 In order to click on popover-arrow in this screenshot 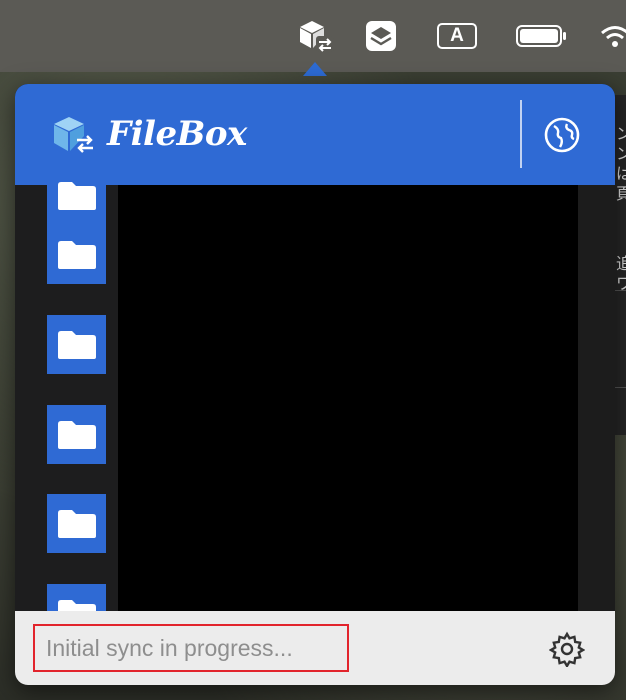, I will do `click(315, 69)`.